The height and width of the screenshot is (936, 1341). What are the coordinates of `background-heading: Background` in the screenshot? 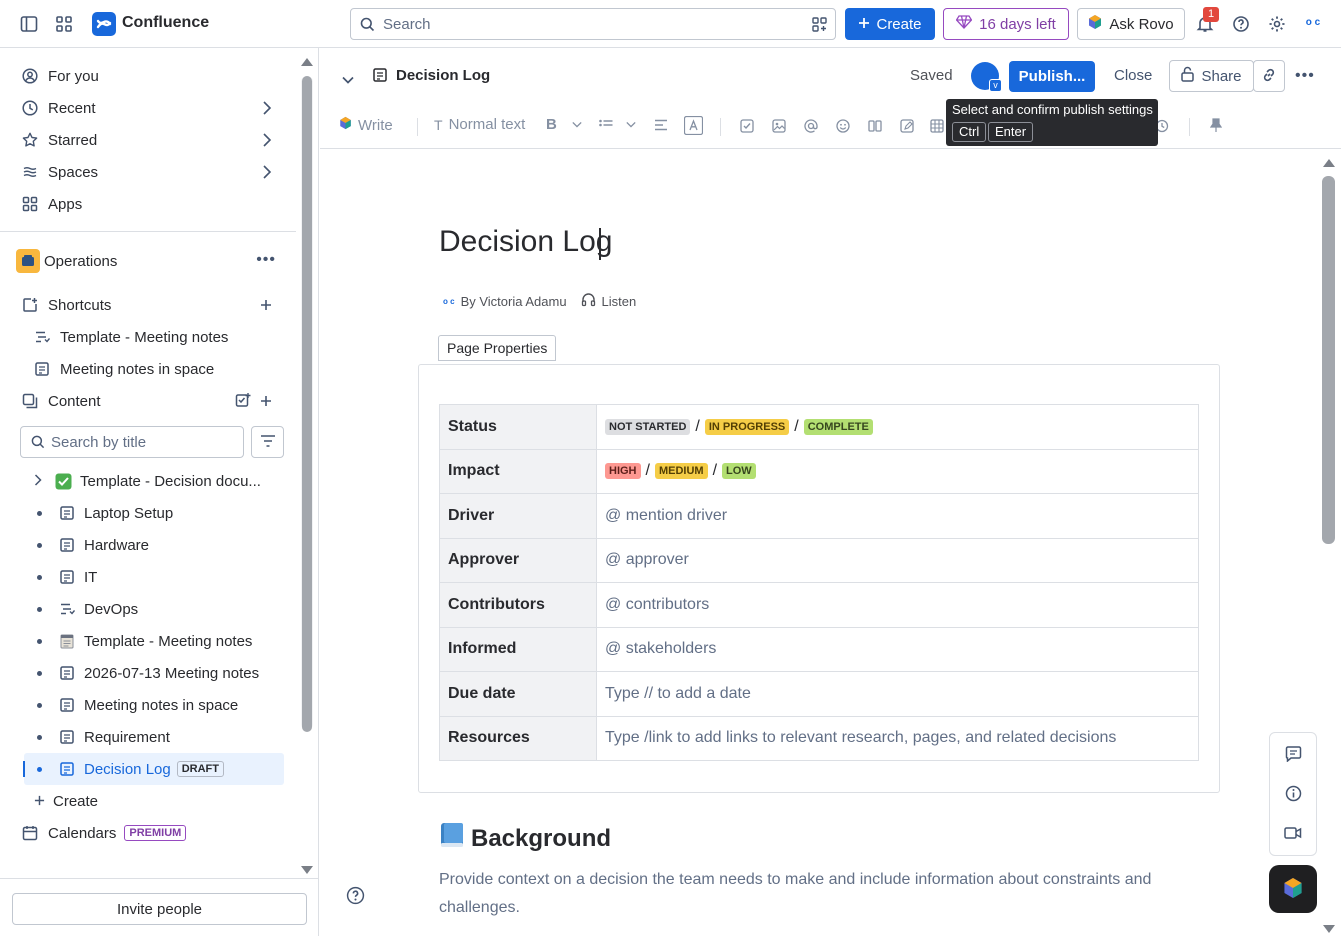 It's located at (525, 838).